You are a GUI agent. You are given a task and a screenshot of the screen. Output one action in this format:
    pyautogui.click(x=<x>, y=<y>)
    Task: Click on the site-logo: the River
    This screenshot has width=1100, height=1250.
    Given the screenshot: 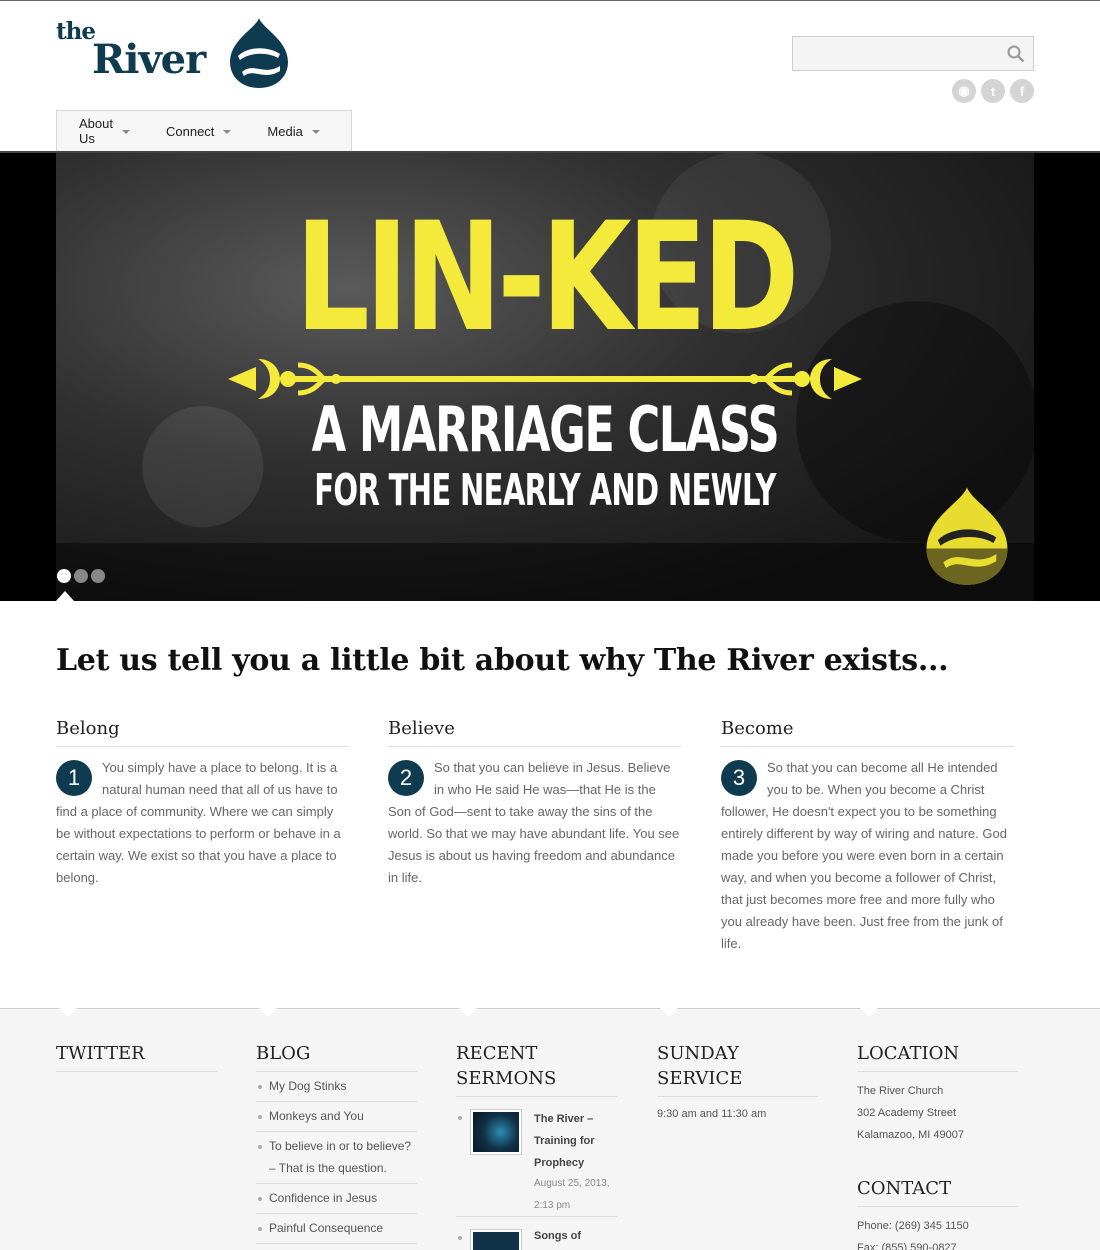 What is the action you would take?
    pyautogui.click(x=176, y=54)
    